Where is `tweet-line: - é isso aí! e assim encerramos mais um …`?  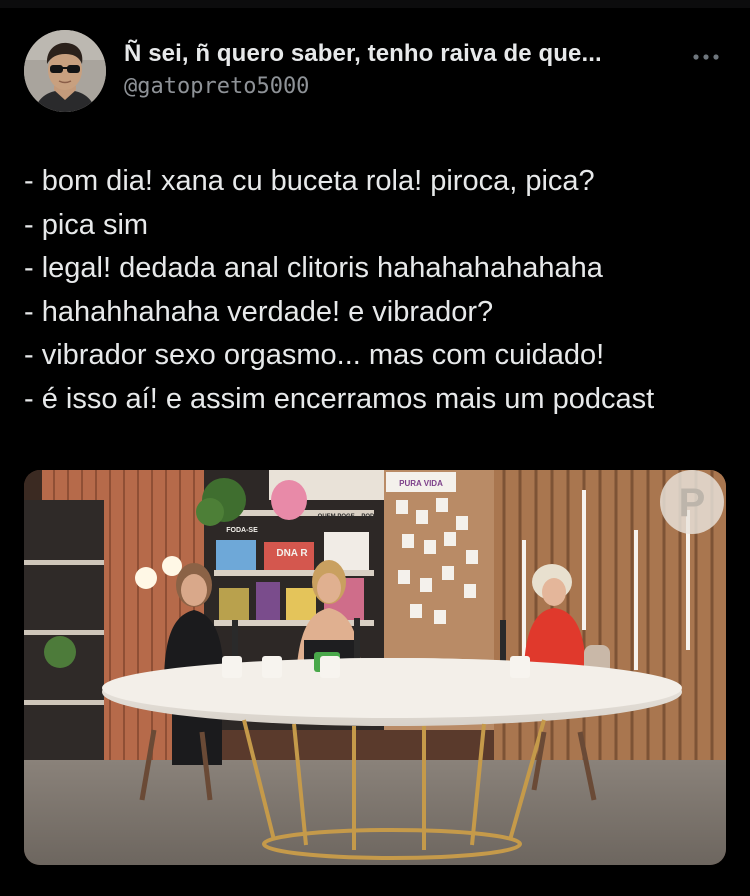 tweet-line: - é isso aí! e assim encerramos mais um … is located at coordinates (339, 398).